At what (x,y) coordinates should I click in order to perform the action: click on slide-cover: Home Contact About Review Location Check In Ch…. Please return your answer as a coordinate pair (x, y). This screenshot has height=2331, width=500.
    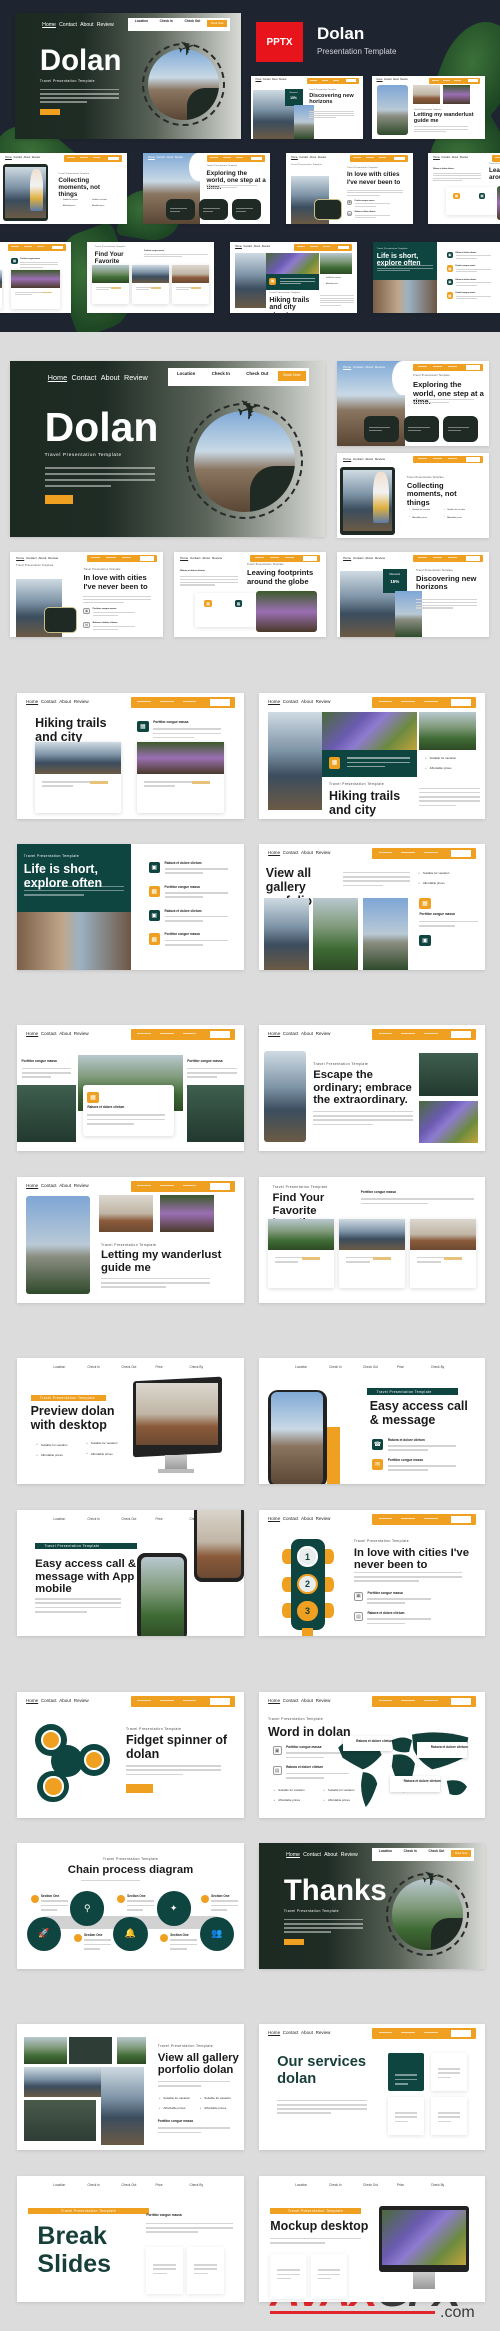
    Looking at the image, I should click on (128, 76).